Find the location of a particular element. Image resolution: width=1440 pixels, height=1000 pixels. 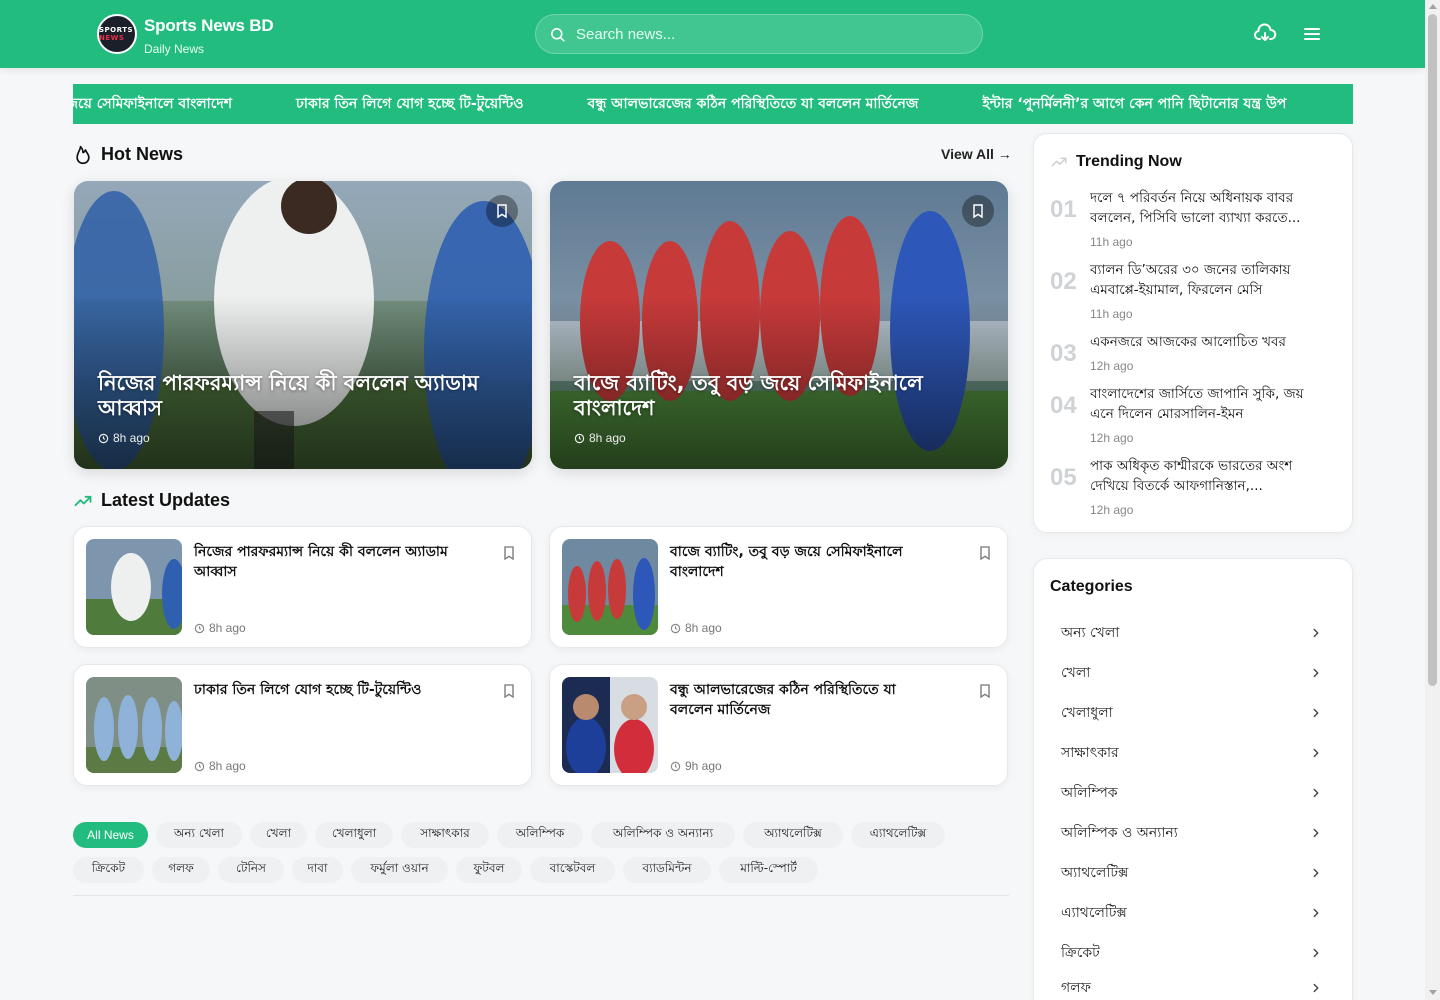

category-item: অলিম্পিক ও অন্যান্য is located at coordinates (1192, 833).